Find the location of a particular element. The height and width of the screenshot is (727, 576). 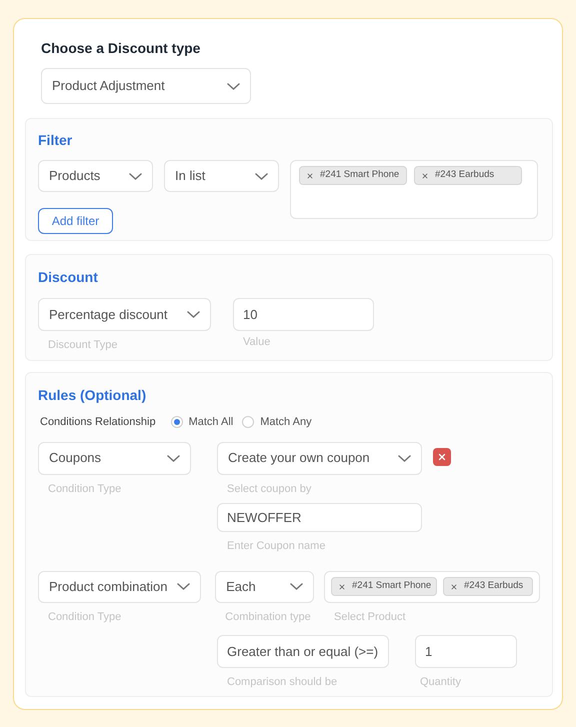

dropdown-select: Create your own coupon is located at coordinates (319, 458).